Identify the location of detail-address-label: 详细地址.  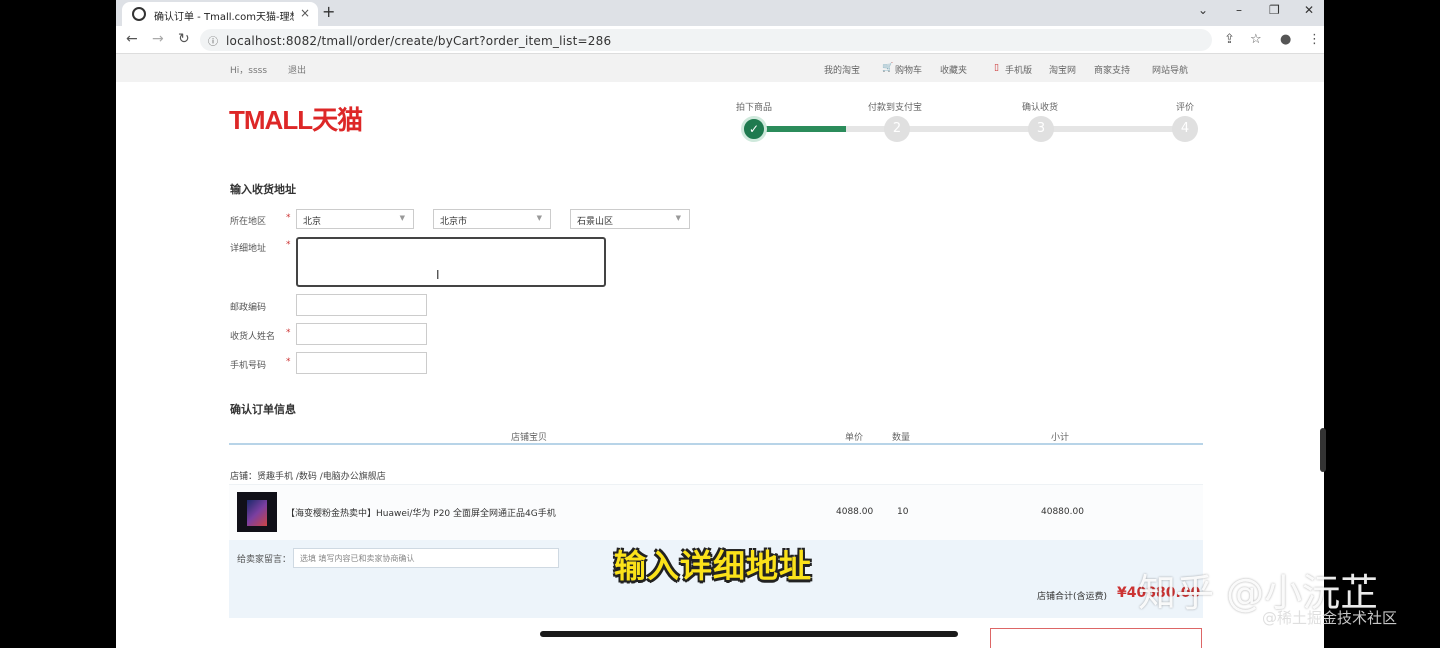
(248, 249).